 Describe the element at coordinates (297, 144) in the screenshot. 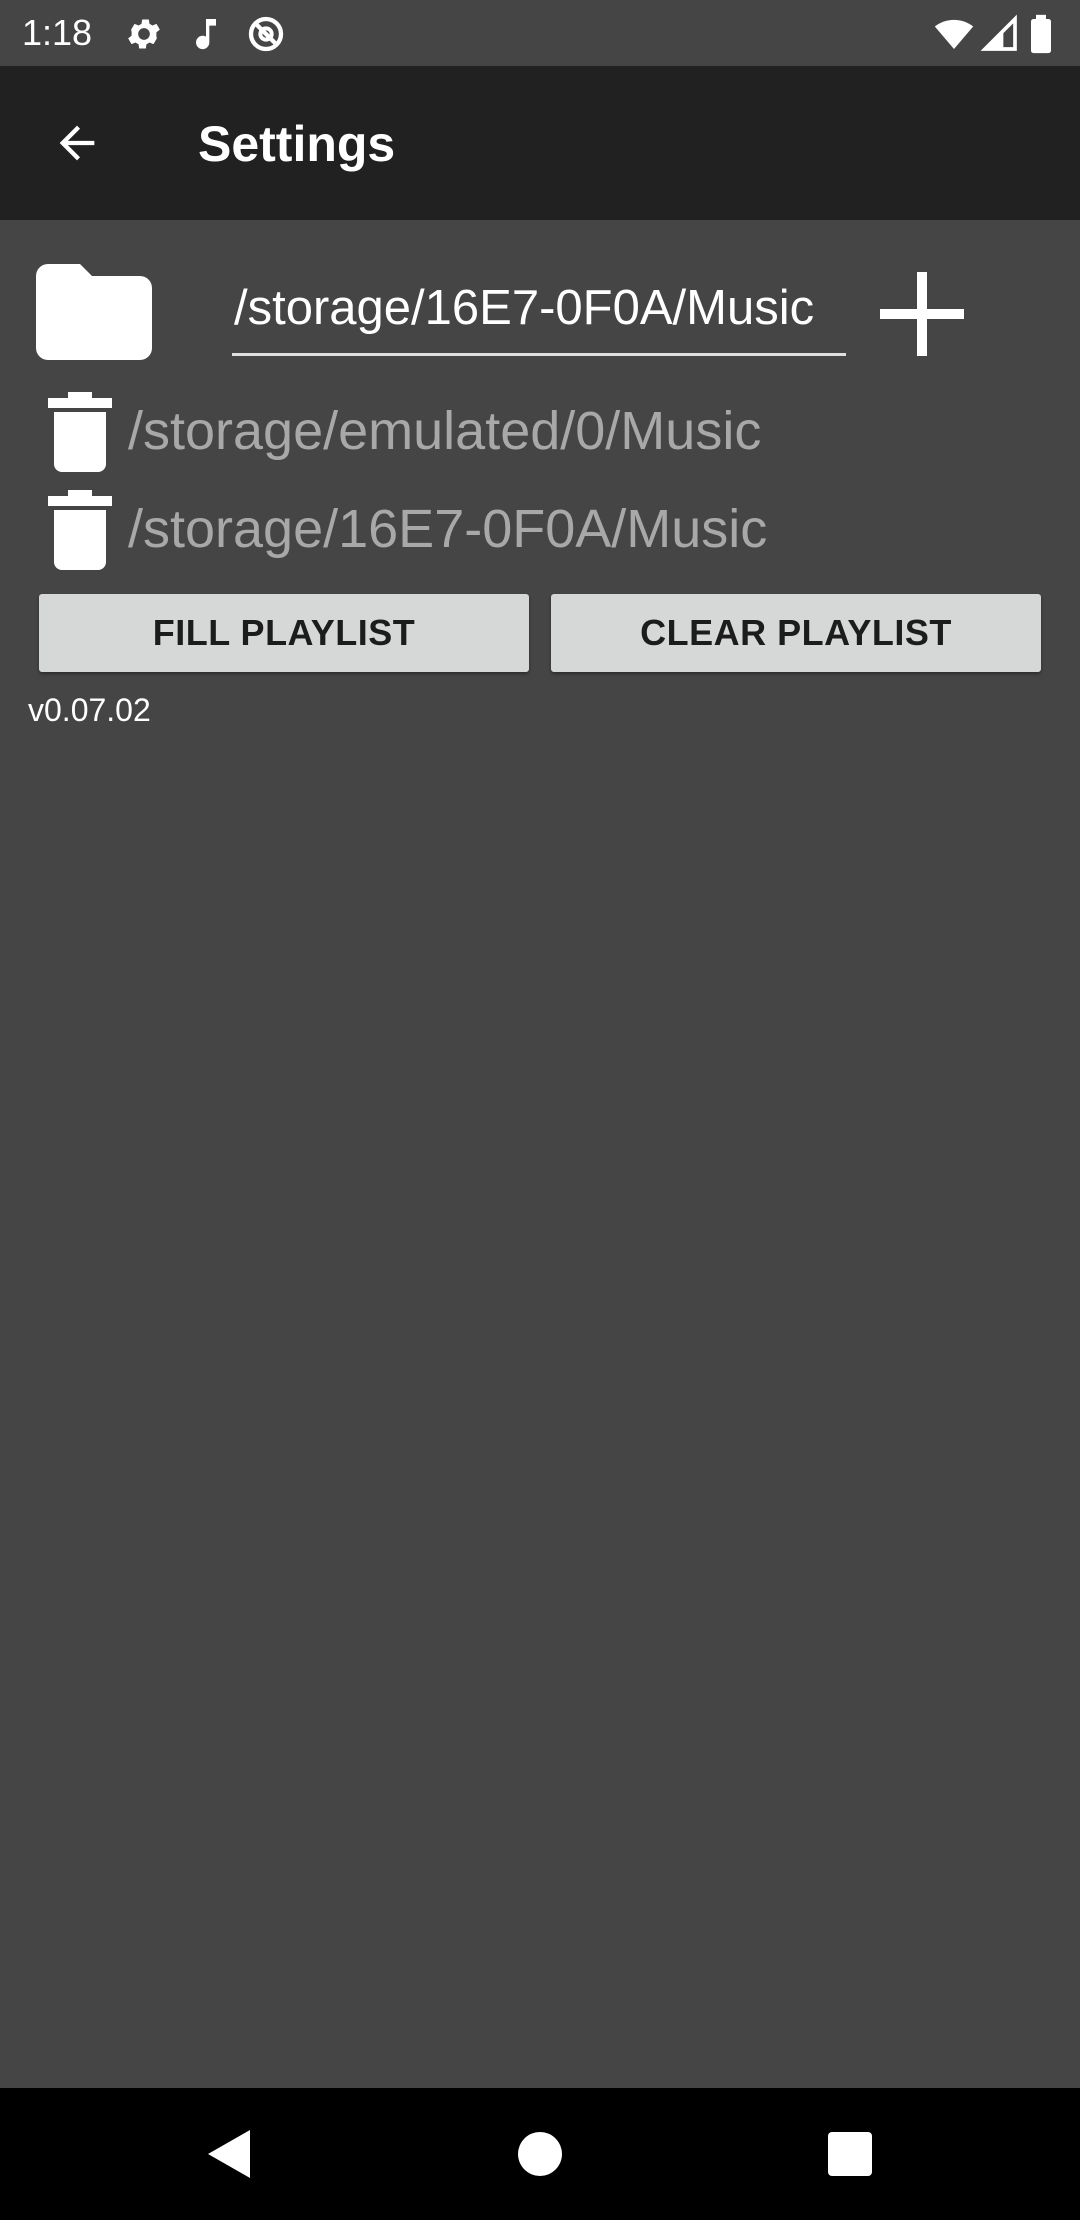

I see `page-title: Settings` at that location.